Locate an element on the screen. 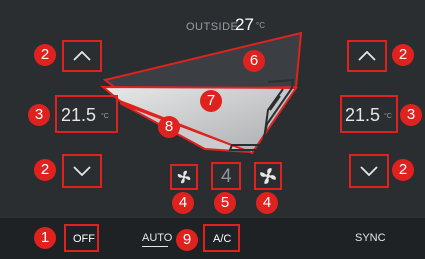 This screenshot has height=259, width=425. left-temperature-unit: °C is located at coordinates (105, 116).